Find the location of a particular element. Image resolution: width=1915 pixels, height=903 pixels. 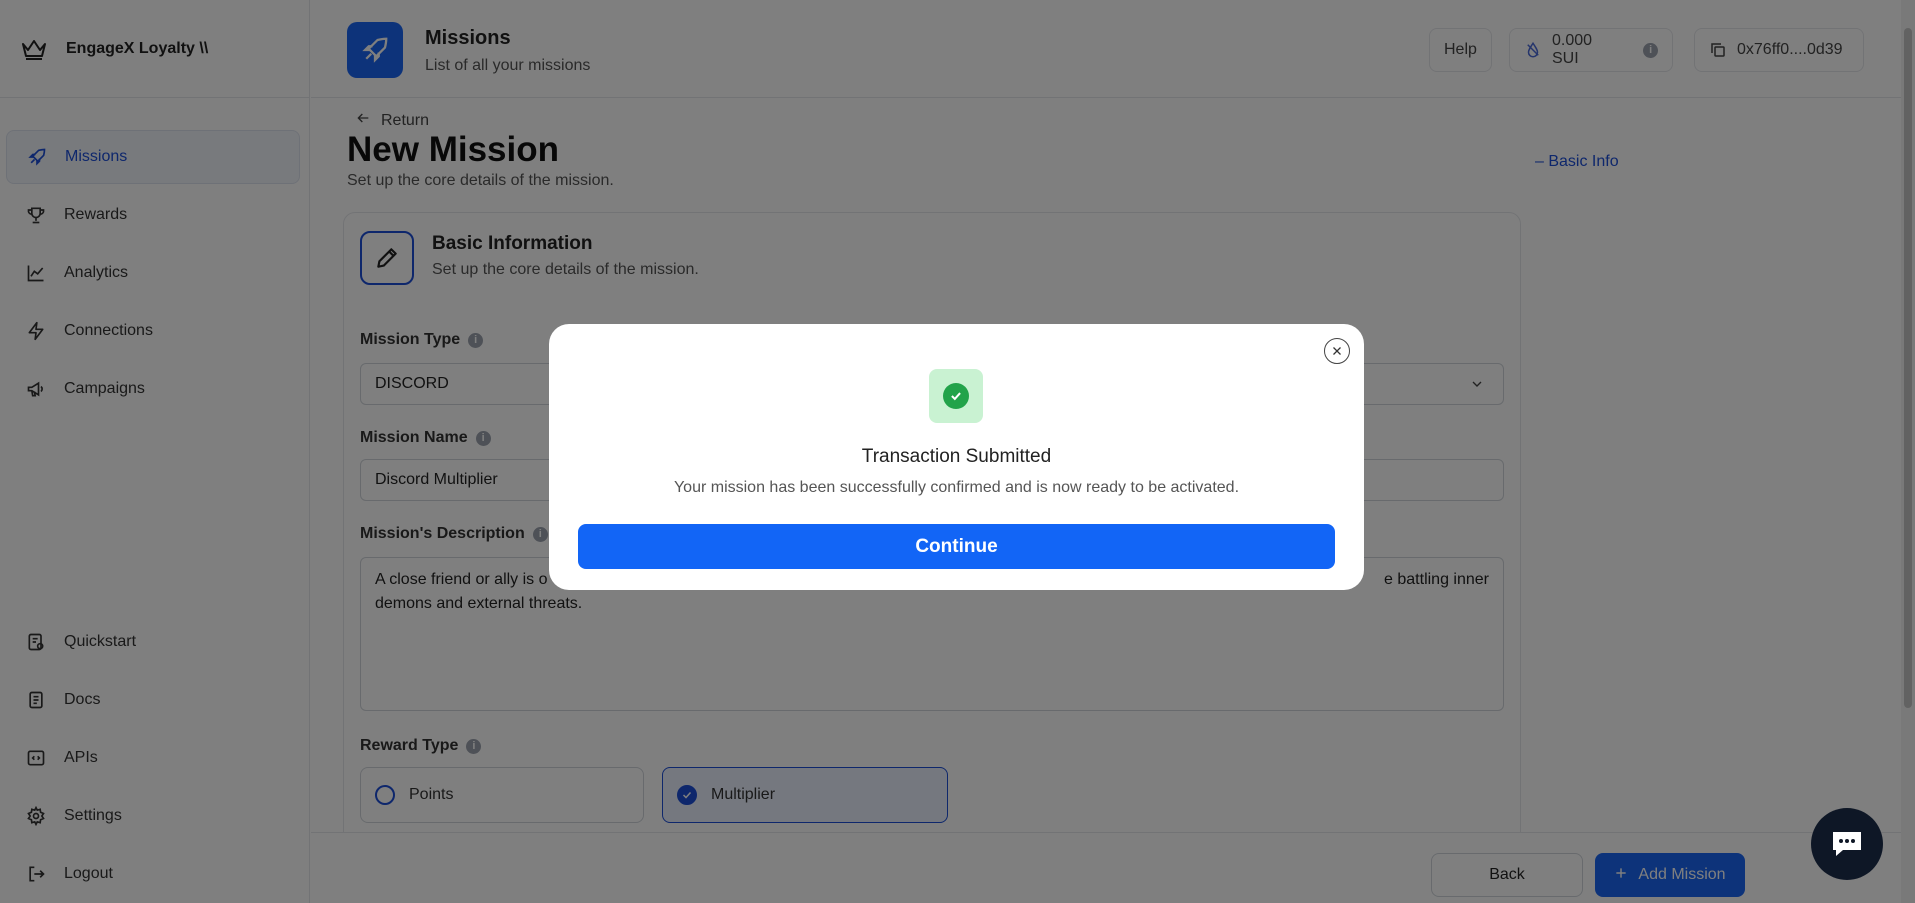

chat-widget-button is located at coordinates (1847, 844).